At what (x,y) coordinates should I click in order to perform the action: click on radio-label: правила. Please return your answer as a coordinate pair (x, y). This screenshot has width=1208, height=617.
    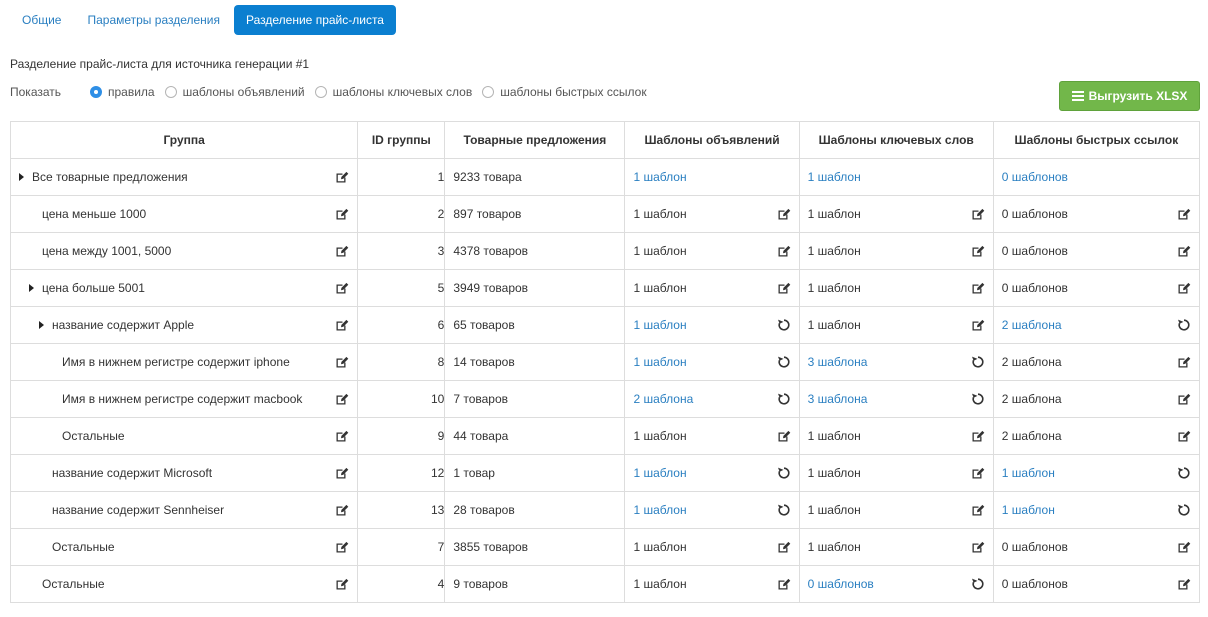
    Looking at the image, I should click on (131, 92).